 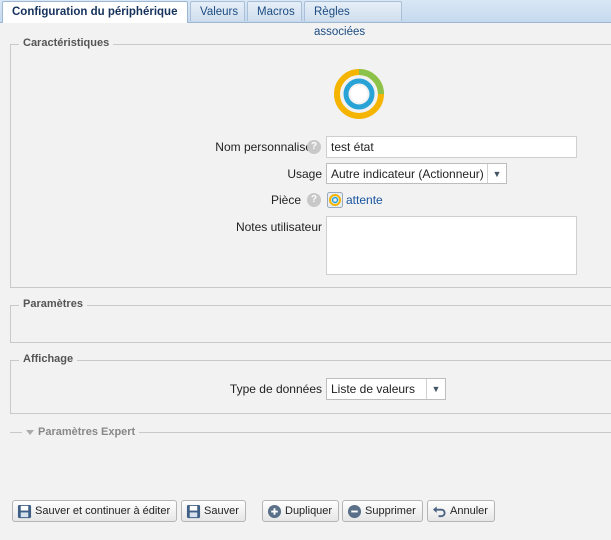 What do you see at coordinates (335, 200) in the screenshot?
I see `room-icon` at bounding box center [335, 200].